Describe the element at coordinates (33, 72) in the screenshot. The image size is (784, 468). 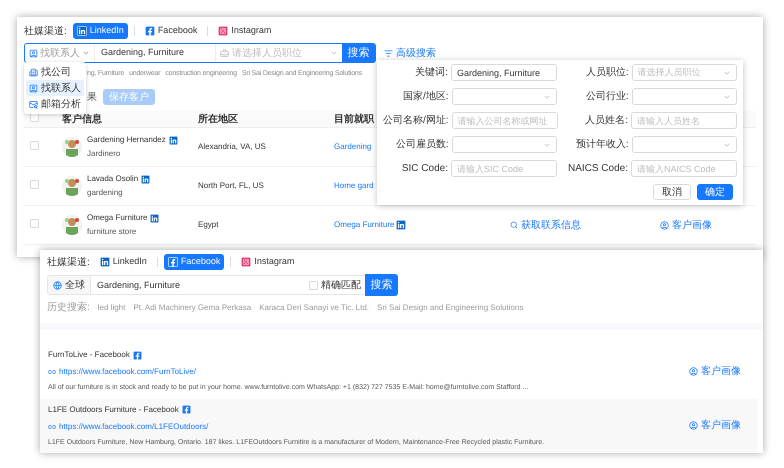
I see `building-icon` at that location.